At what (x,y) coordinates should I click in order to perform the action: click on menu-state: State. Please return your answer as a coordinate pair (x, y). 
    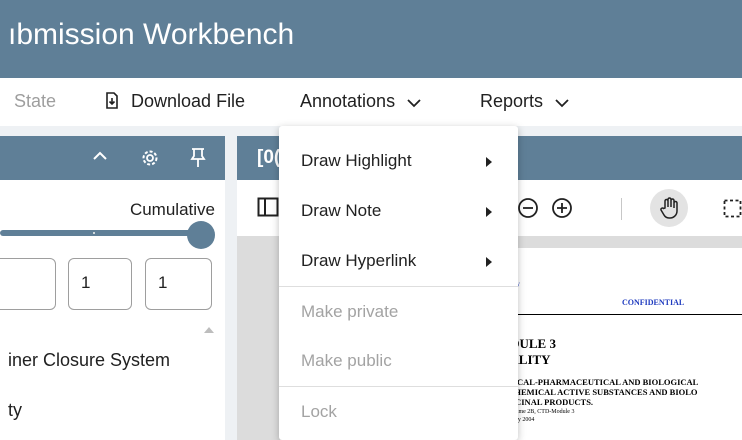
    Looking at the image, I should click on (35, 101).